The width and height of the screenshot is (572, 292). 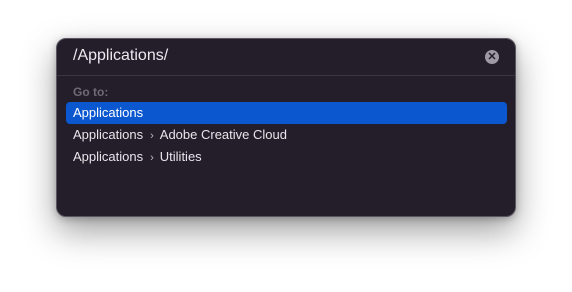 What do you see at coordinates (120, 56) in the screenshot?
I see `path-input: /Applications/` at bounding box center [120, 56].